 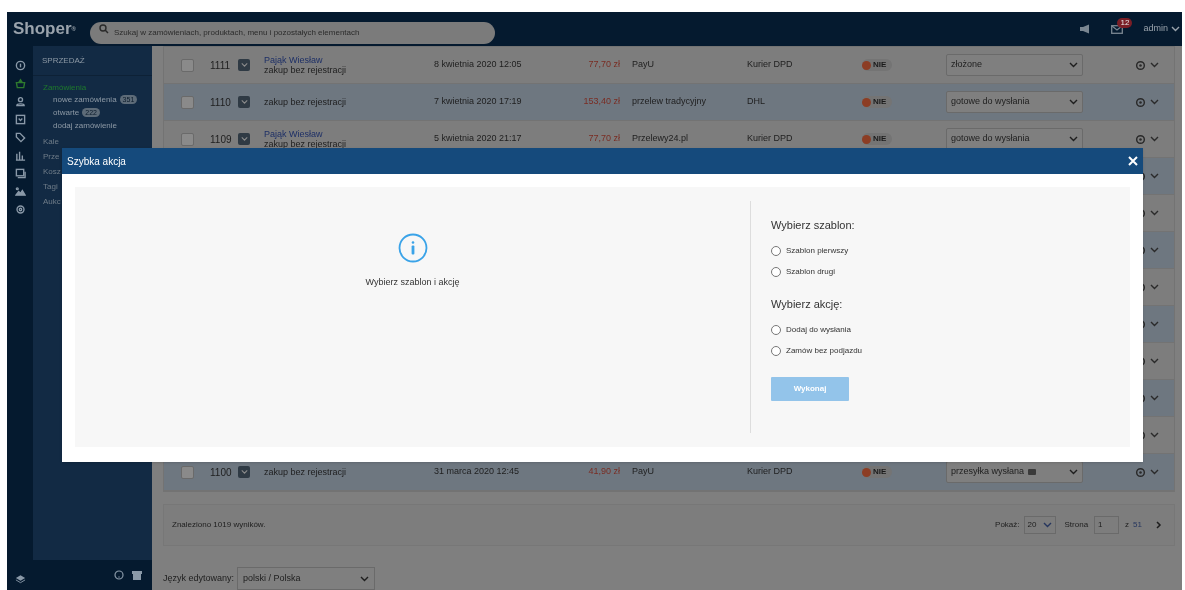 I want to click on show-label: Pokaż:, so click(x=1007, y=525).